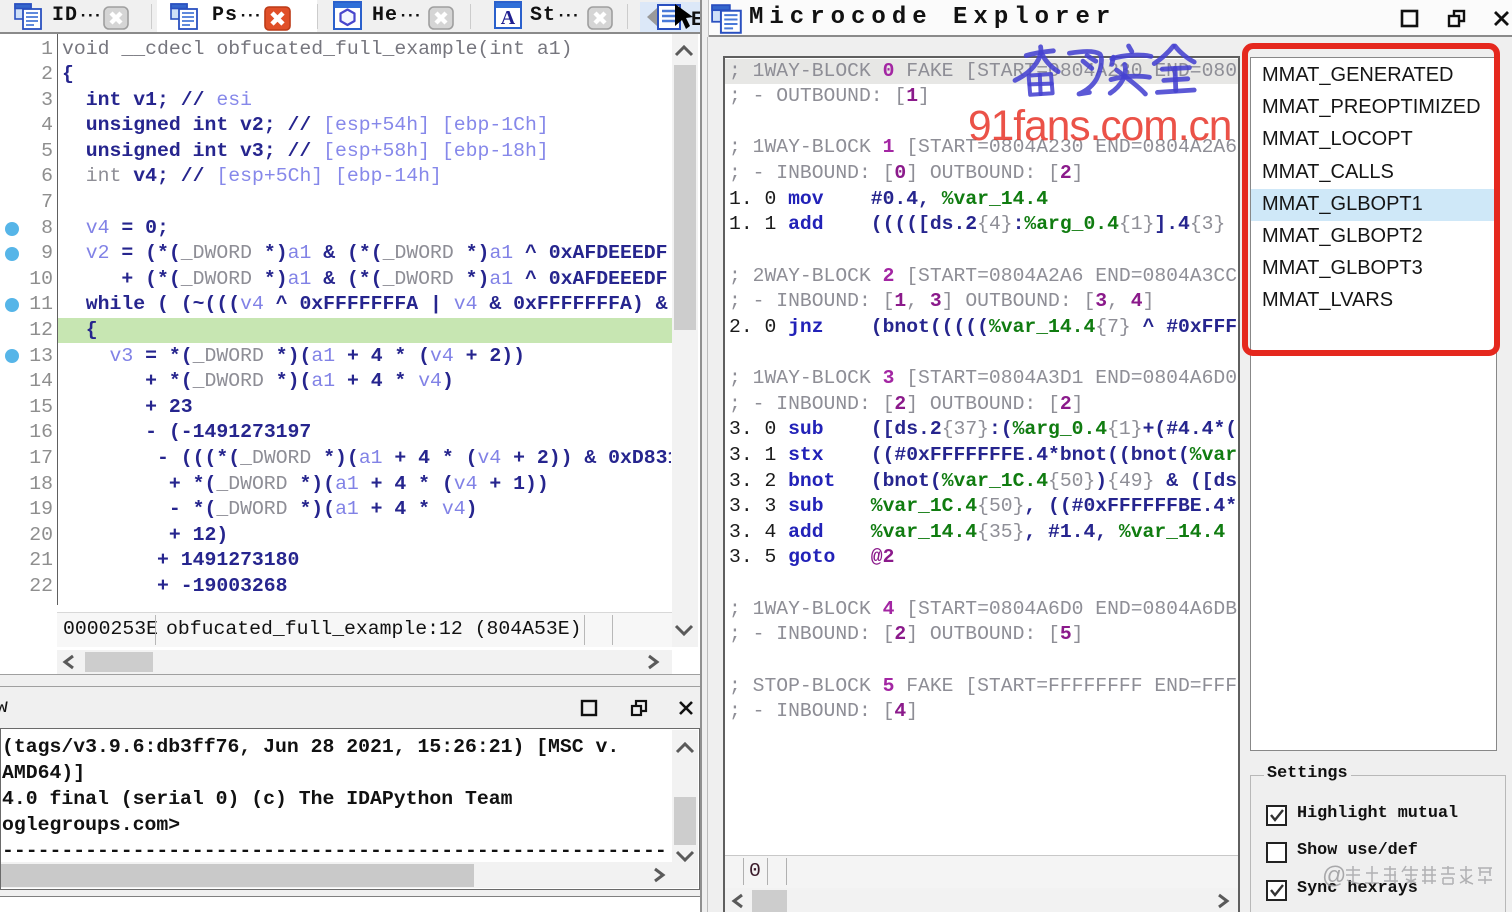 The width and height of the screenshot is (1512, 912). Describe the element at coordinates (508, 18) in the screenshot. I see `svg-text: A` at that location.